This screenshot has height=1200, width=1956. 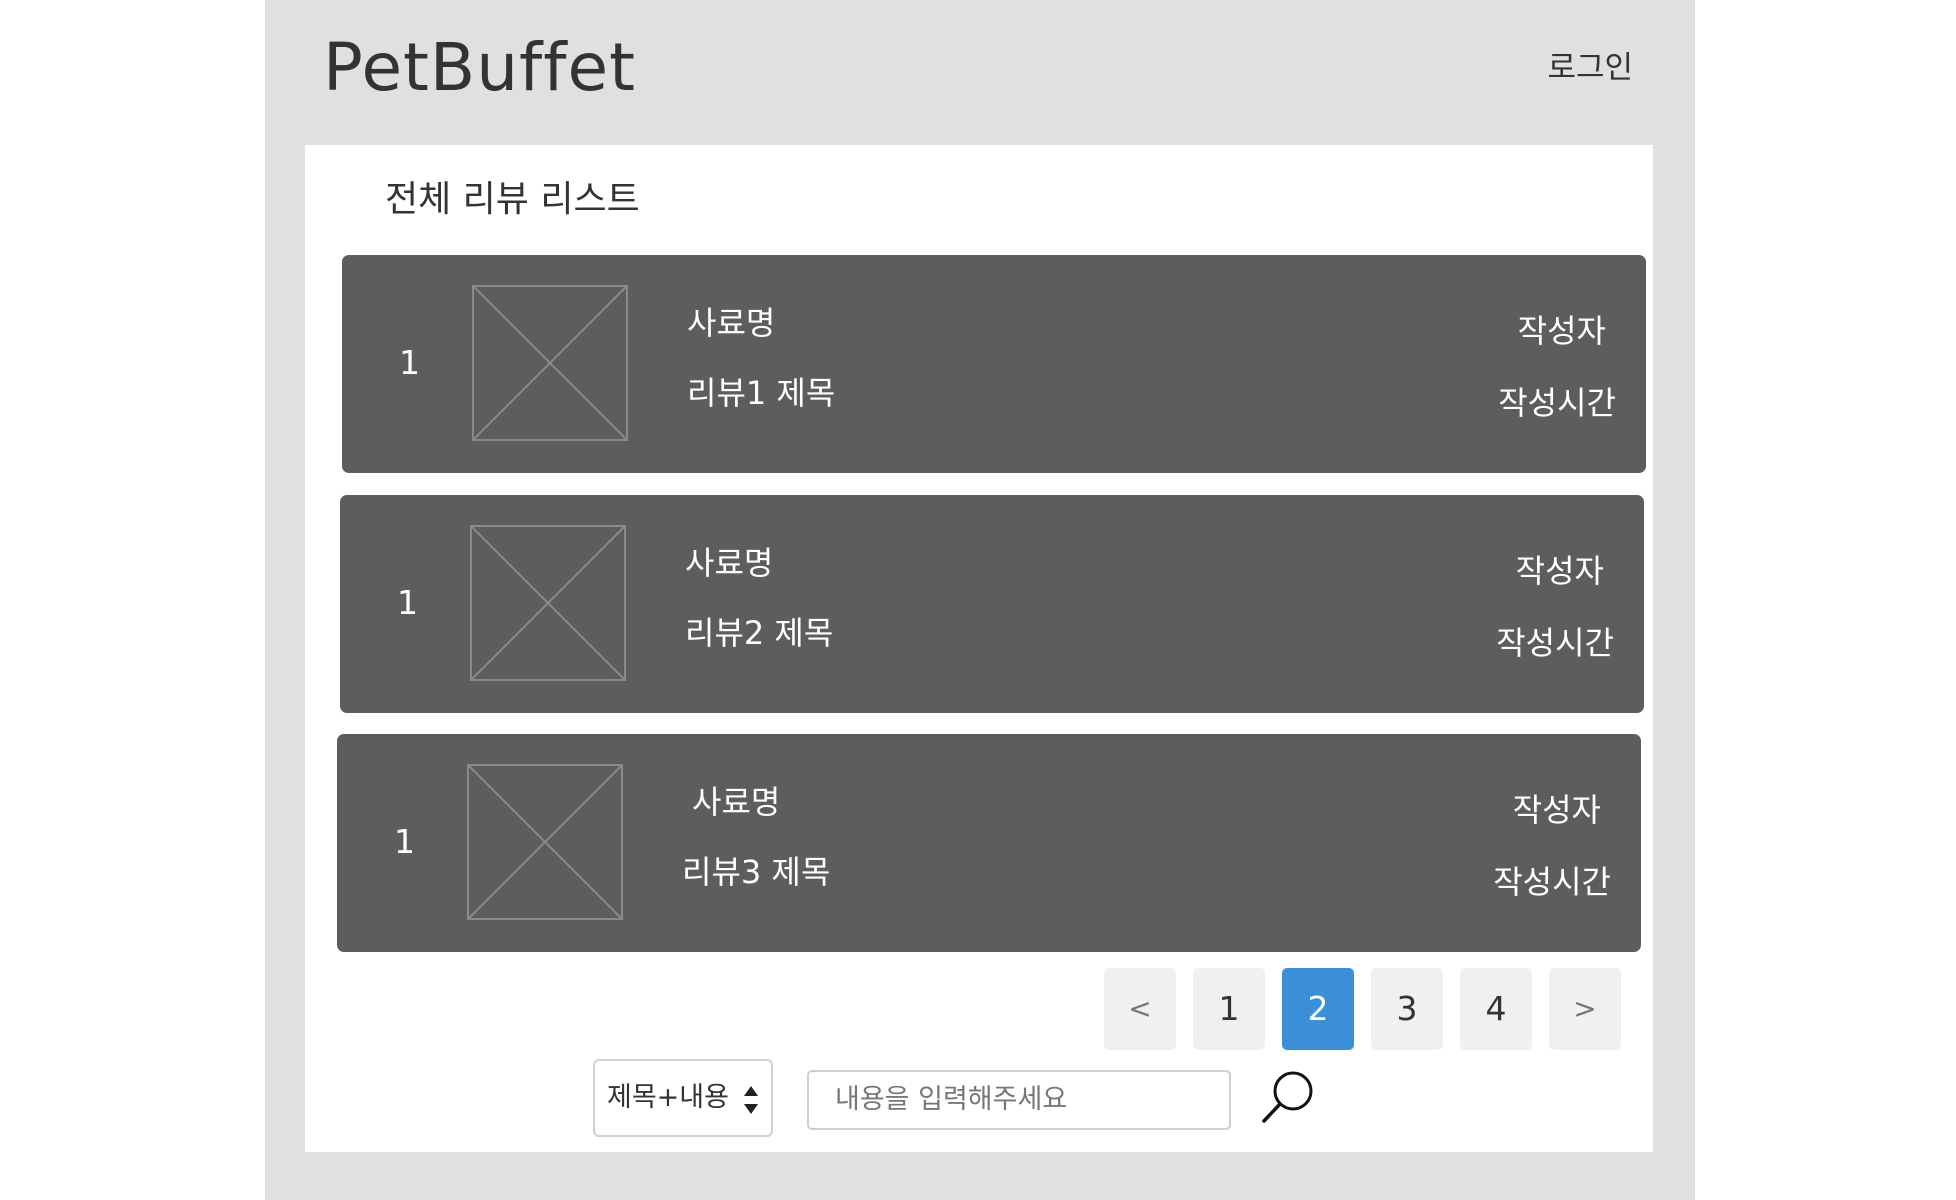 I want to click on page-button-4: 4, so click(x=1496, y=1009).